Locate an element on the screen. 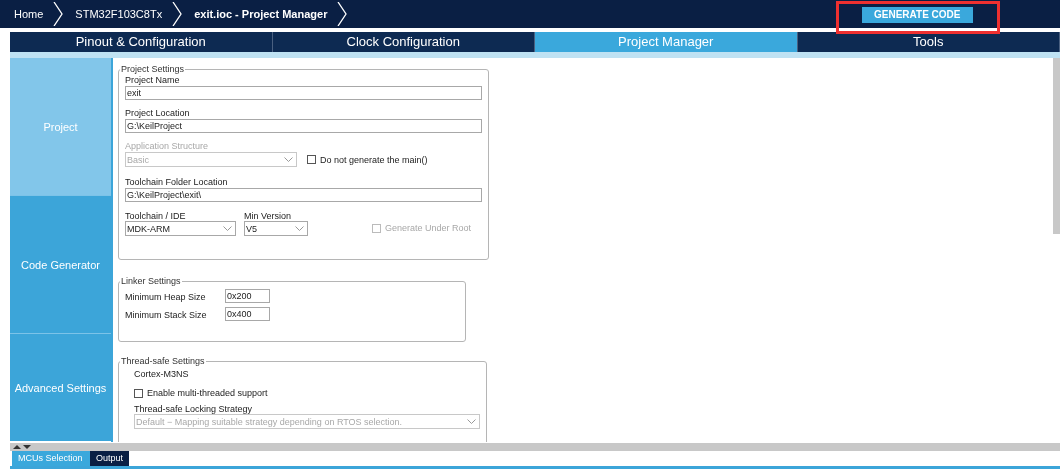  field-label: Min Version is located at coordinates (268, 216).